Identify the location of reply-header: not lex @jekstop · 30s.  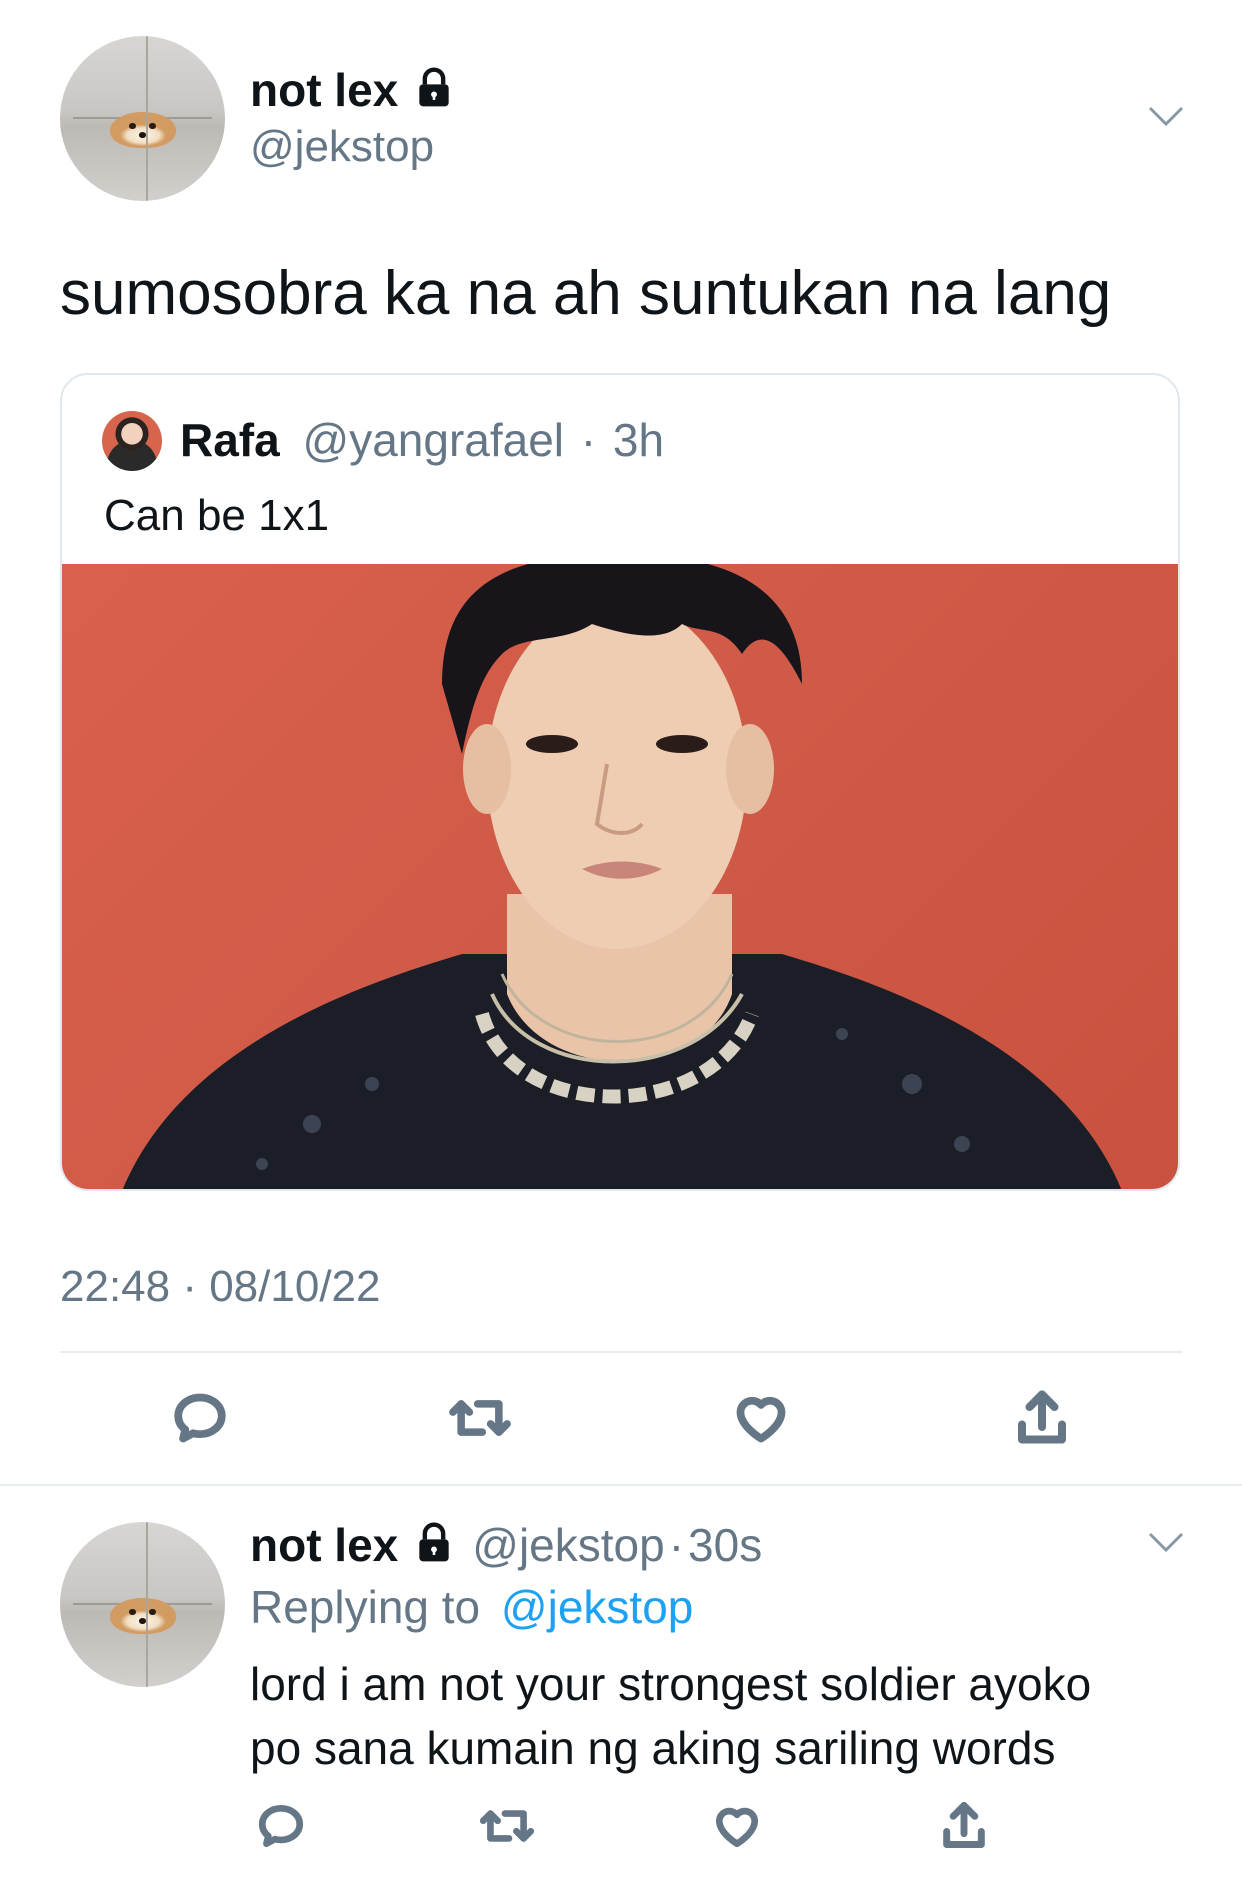
(506, 1545).